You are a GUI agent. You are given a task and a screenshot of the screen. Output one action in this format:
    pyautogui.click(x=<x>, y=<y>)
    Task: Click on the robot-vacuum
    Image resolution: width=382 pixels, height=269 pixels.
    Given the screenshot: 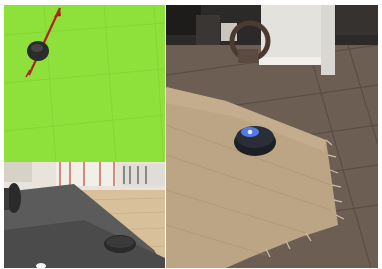 What is the action you would take?
    pyautogui.click(x=255, y=141)
    